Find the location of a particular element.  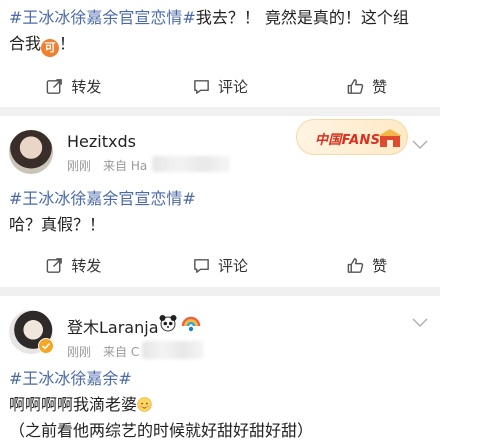

post-text-segment: 我去？！ 竟然是真的！这个组 is located at coordinates (302, 17).